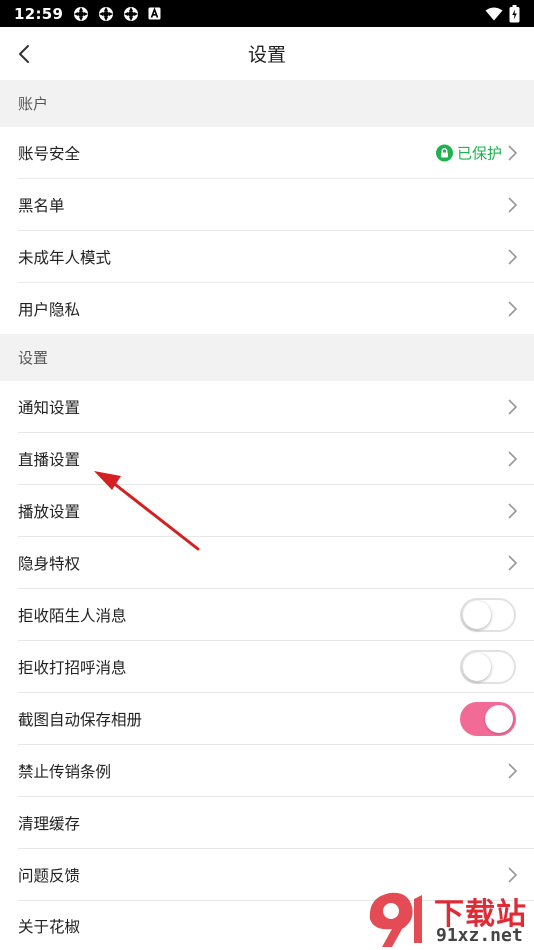 This screenshot has height=950, width=534. Describe the element at coordinates (49, 926) in the screenshot. I see `row-label: 关于花椒` at that location.